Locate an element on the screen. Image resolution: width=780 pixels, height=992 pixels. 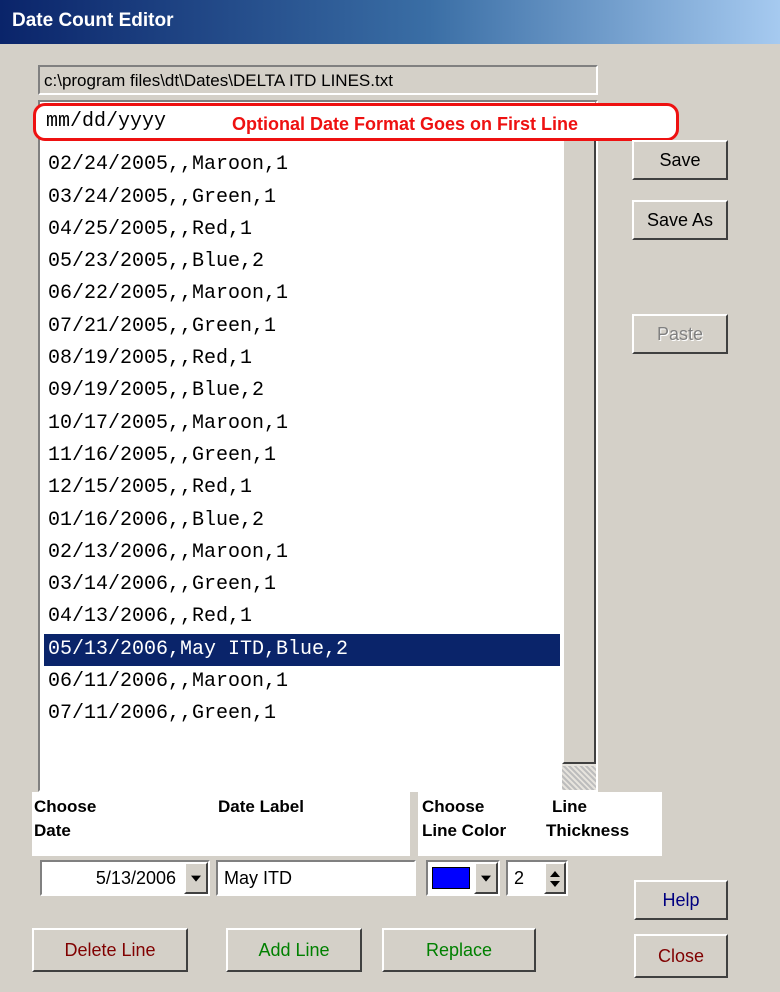
list-item: 06/22/2005,,Maroon,1 is located at coordinates (302, 294).